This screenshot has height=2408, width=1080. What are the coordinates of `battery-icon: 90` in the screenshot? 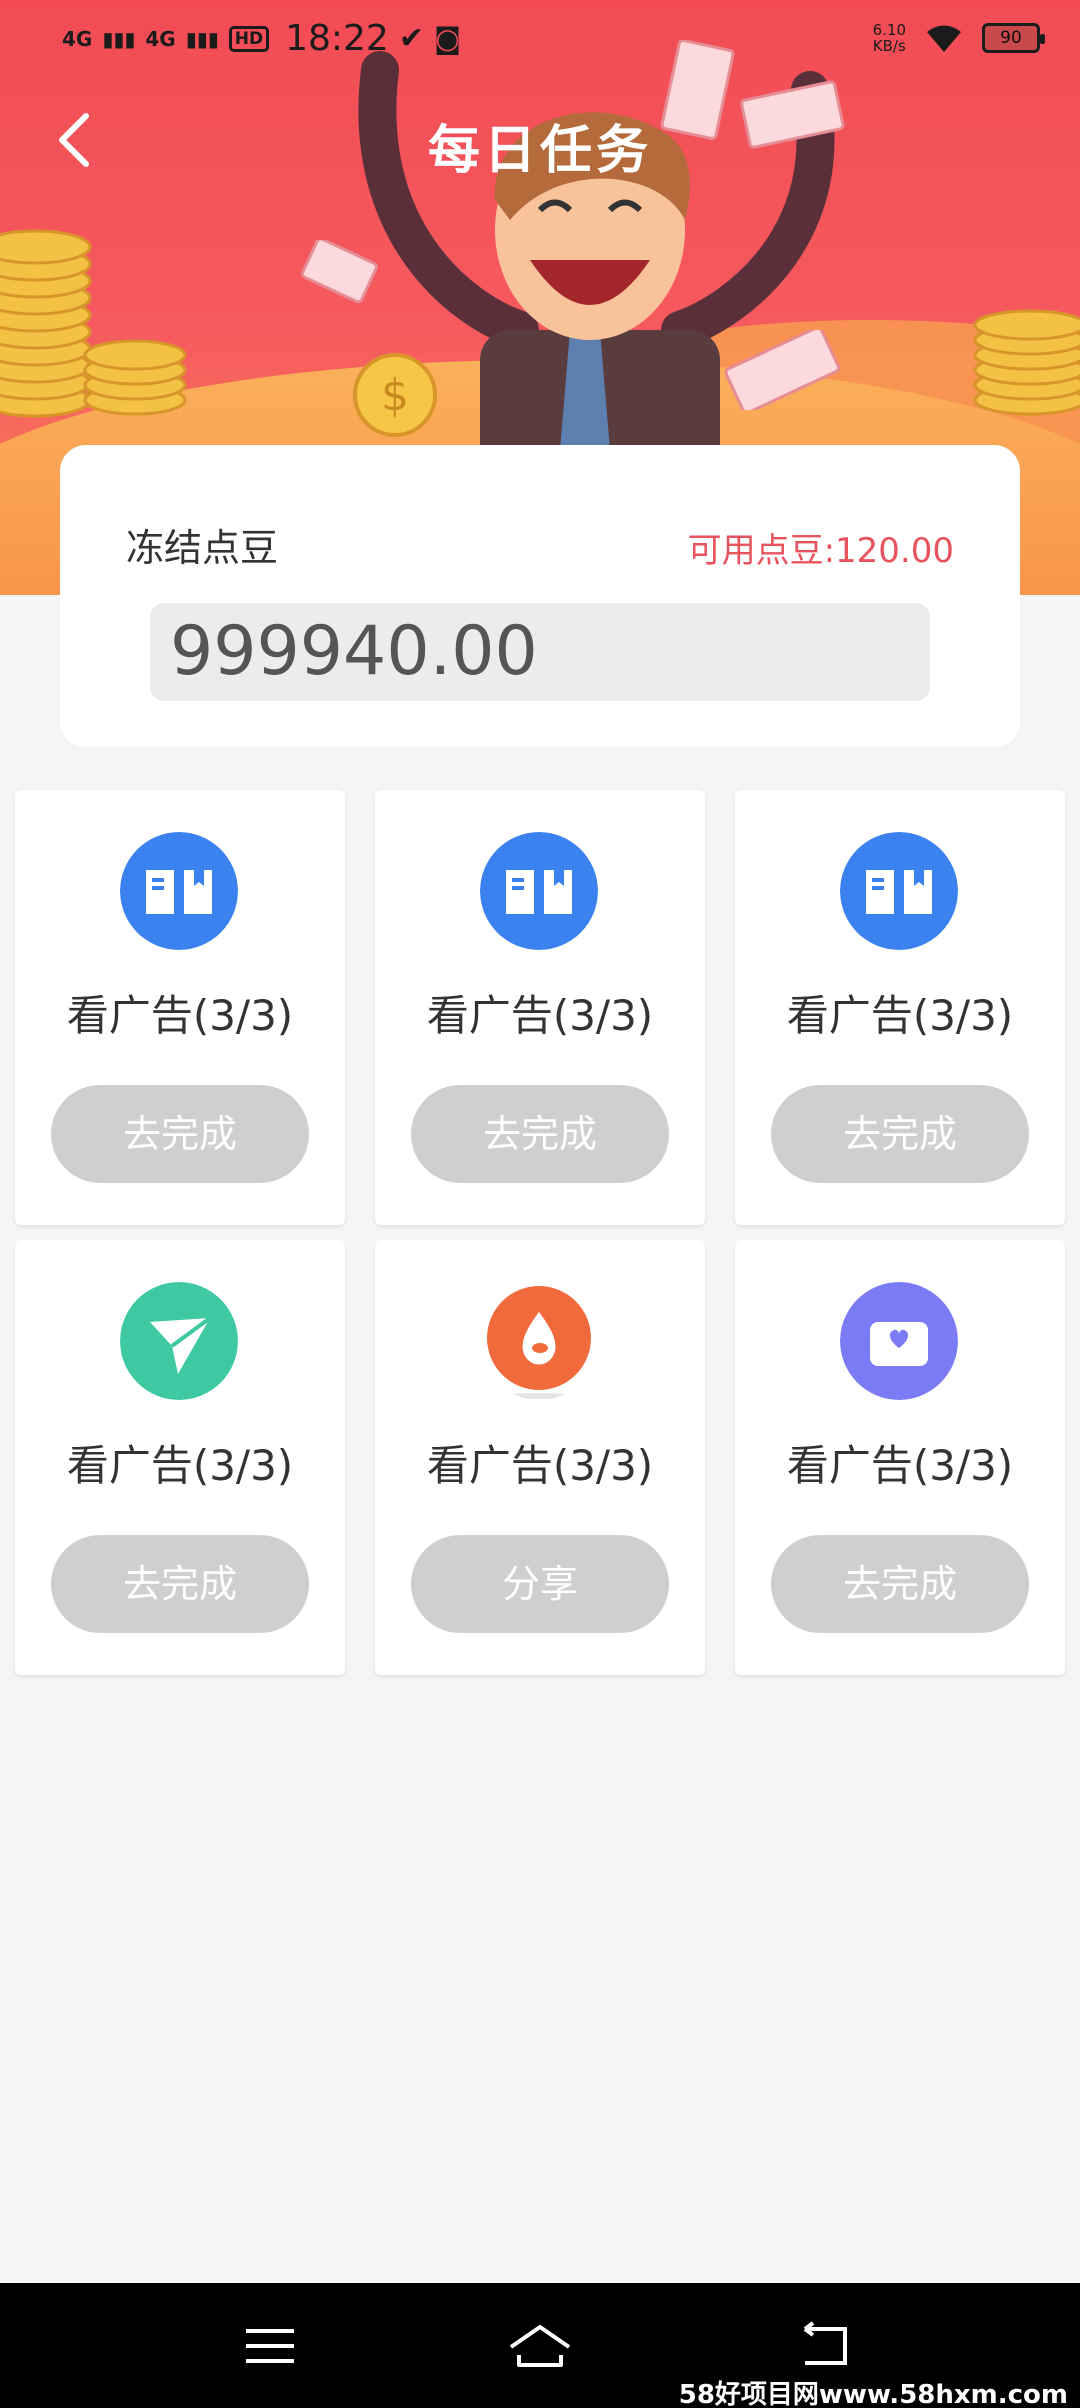 It's located at (1013, 38).